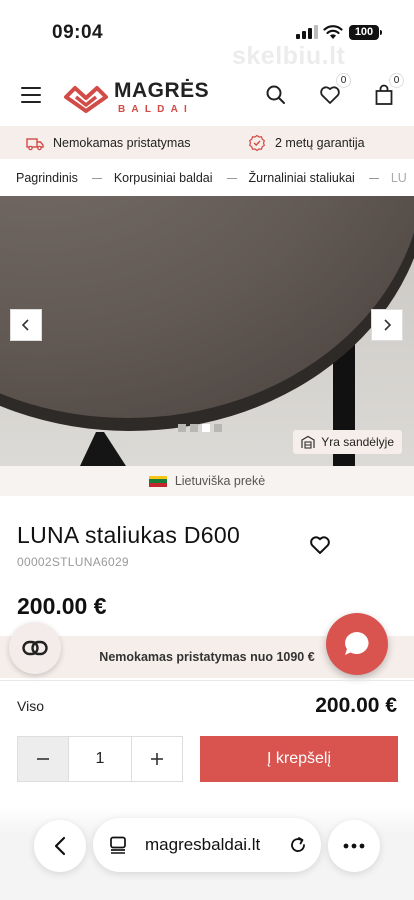  I want to click on logo-subtitle: BALDAI, so click(155, 109).